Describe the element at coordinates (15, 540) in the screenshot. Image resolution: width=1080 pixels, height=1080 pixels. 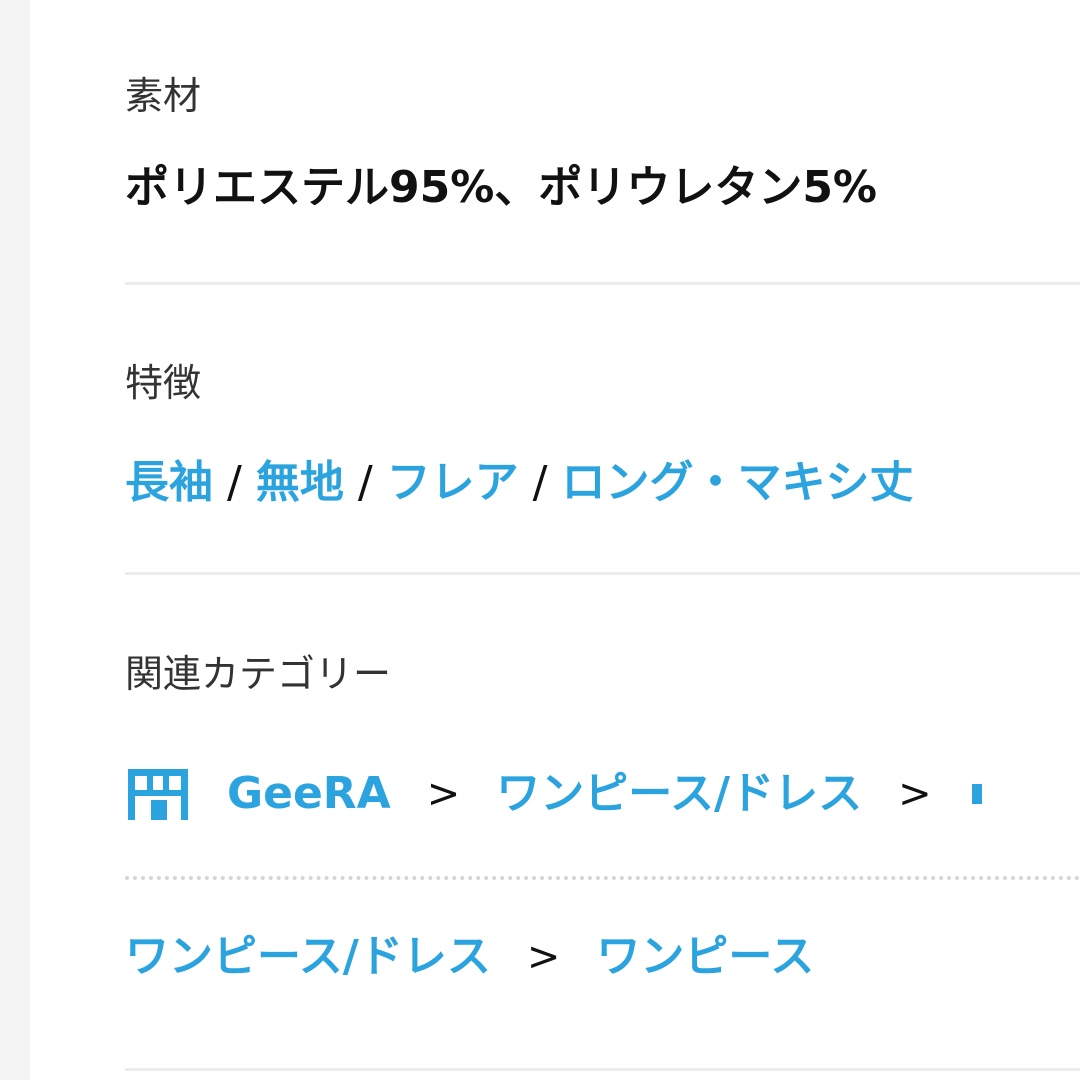
I see `left-gutter` at that location.